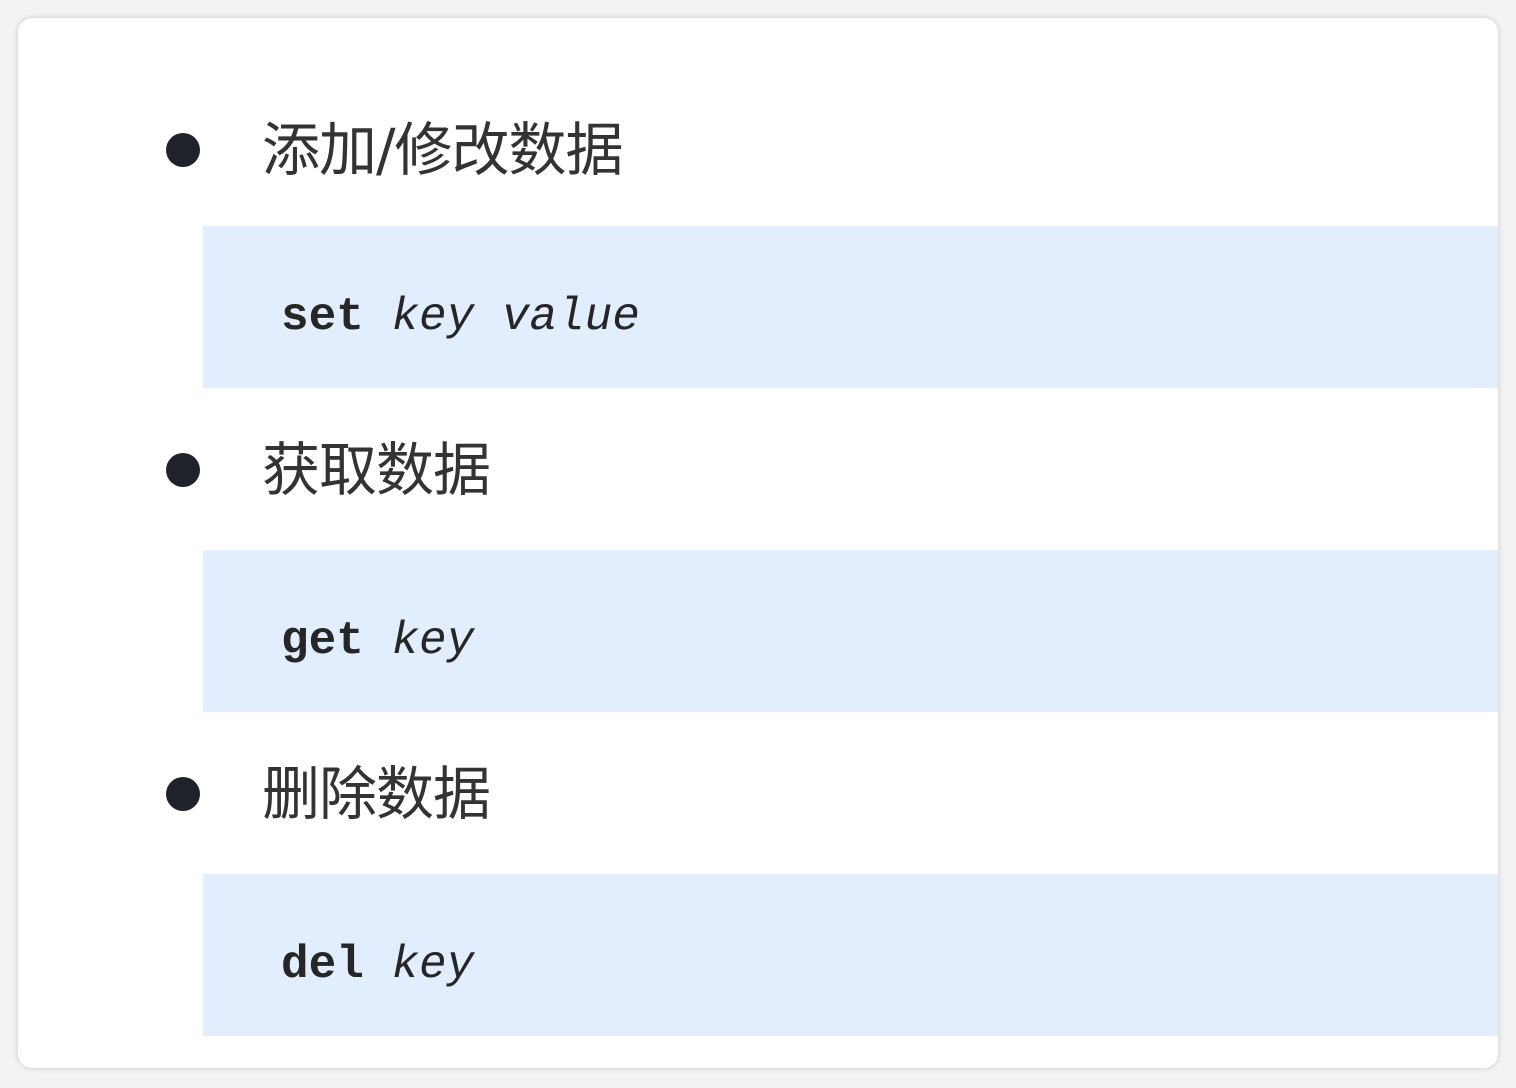 This screenshot has height=1088, width=1516. What do you see at coordinates (758, 794) in the screenshot?
I see `list-item-delete: 删除数据` at bounding box center [758, 794].